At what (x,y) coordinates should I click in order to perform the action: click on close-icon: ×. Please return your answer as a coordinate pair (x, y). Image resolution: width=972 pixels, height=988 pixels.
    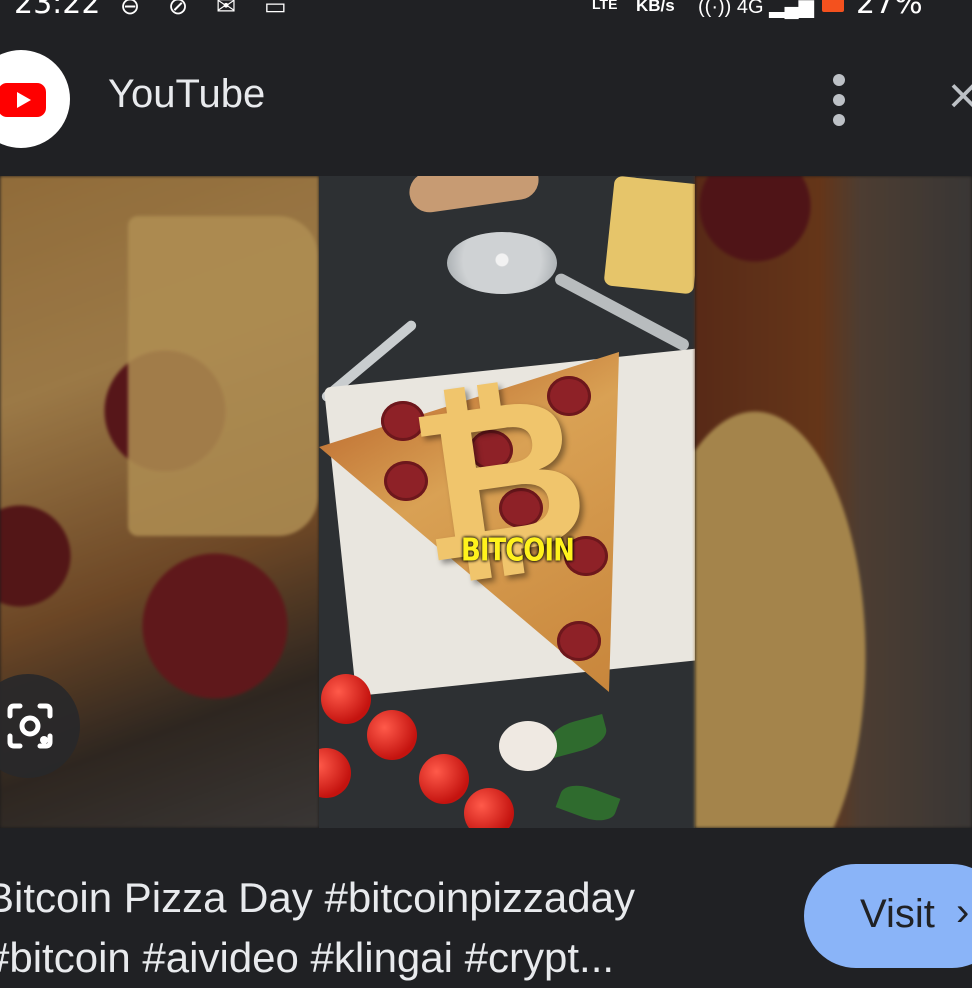
    Looking at the image, I should click on (960, 96).